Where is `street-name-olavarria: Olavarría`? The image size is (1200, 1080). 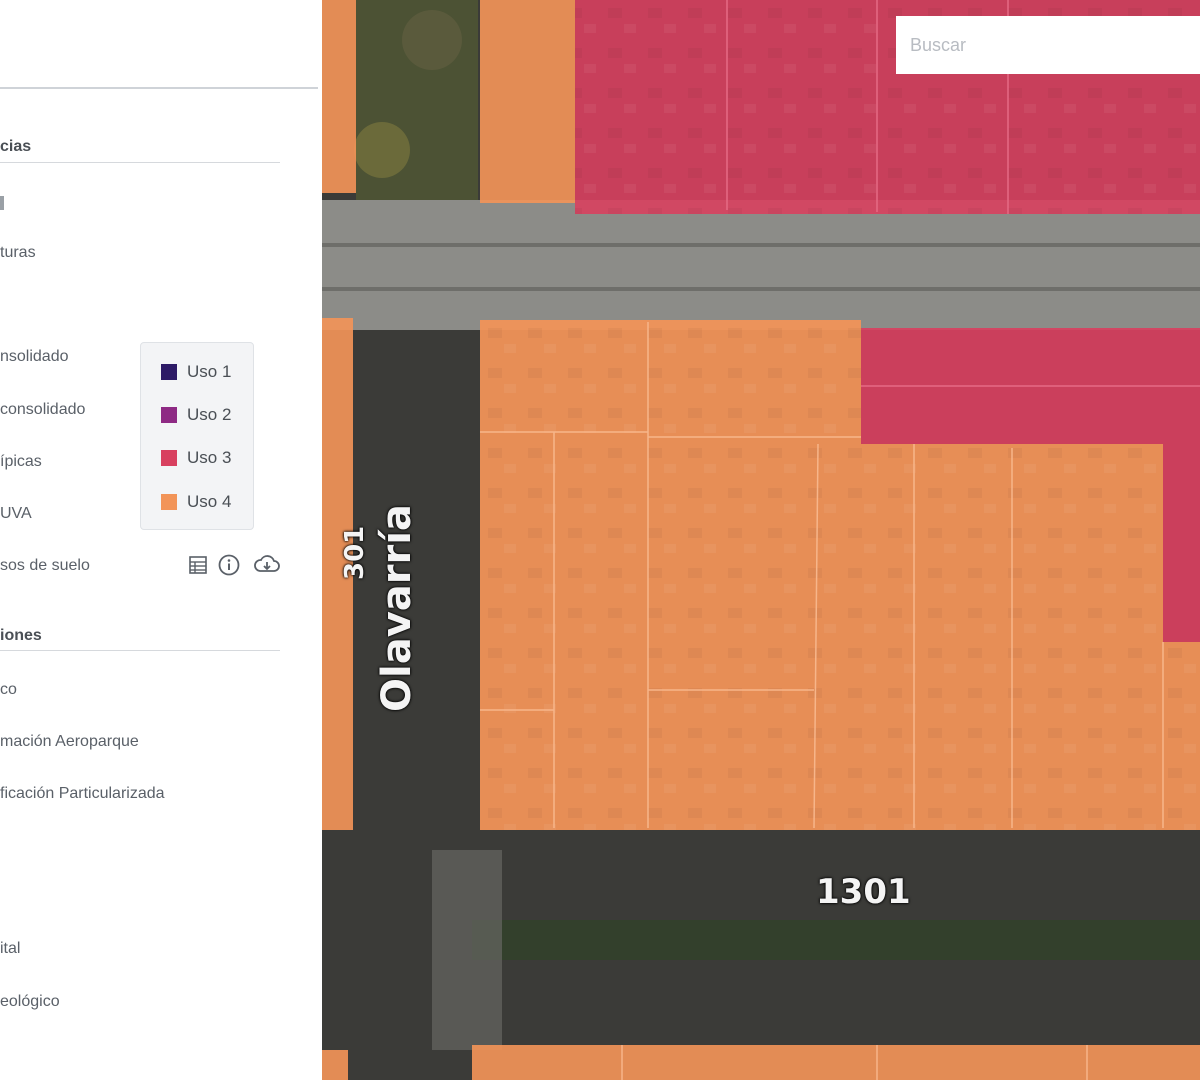 street-name-olavarria: Olavarría is located at coordinates (397, 608).